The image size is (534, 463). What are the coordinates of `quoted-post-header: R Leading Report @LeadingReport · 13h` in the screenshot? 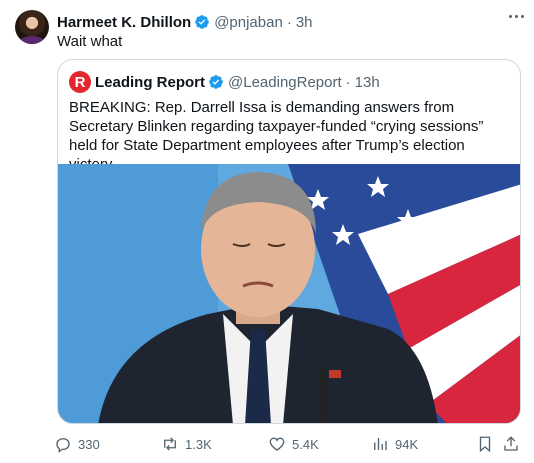 It's located at (289, 82).